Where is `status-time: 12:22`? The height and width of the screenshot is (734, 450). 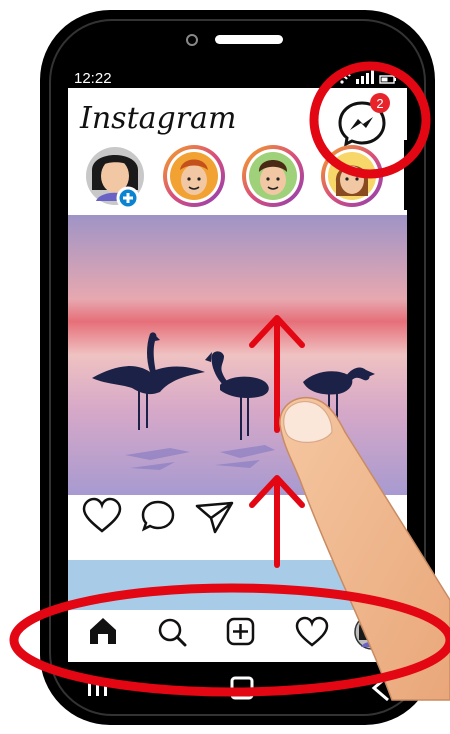
status-time: 12:22 is located at coordinates (93, 78).